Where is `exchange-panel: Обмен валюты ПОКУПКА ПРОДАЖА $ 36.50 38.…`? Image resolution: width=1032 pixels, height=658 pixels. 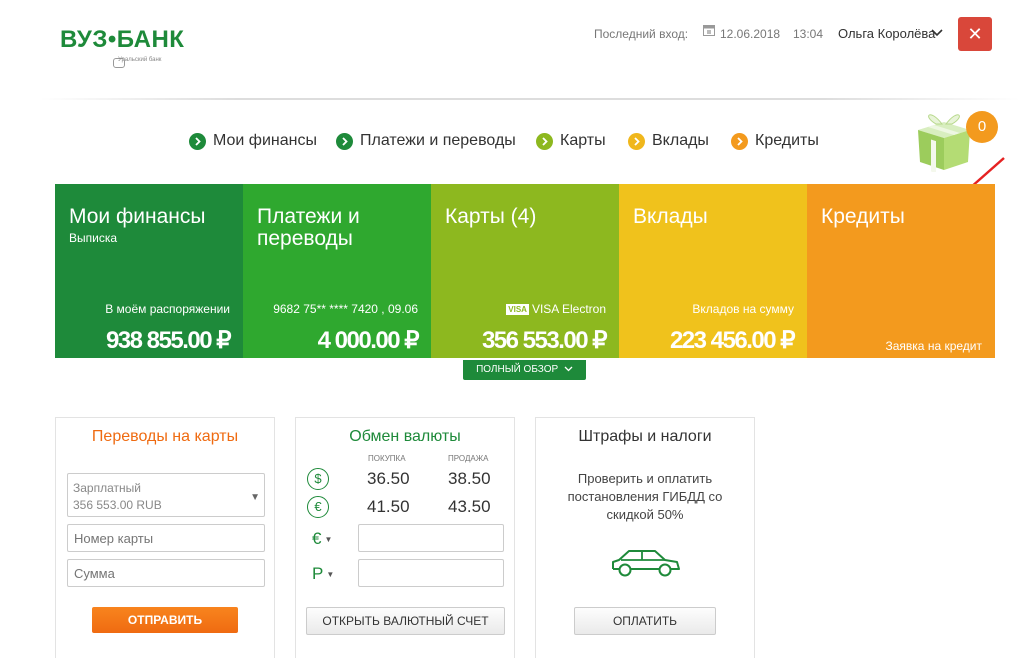
exchange-panel: Обмен валюты ПОКУПКА ПРОДАЖА $ 36.50 38.… is located at coordinates (405, 537).